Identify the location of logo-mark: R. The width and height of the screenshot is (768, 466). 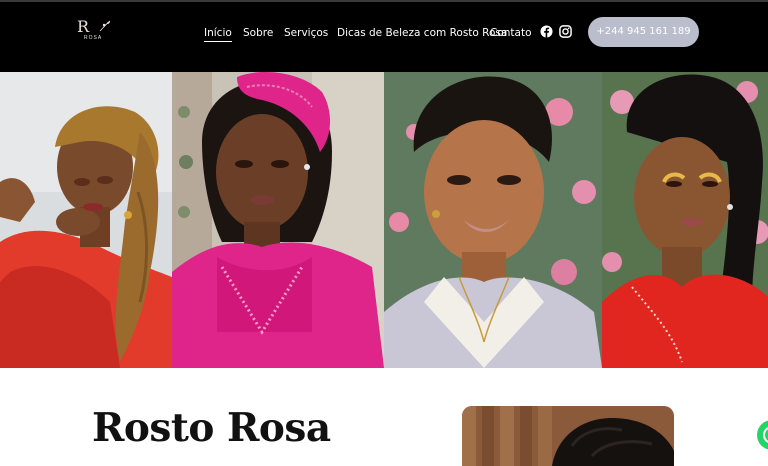
(83, 26).